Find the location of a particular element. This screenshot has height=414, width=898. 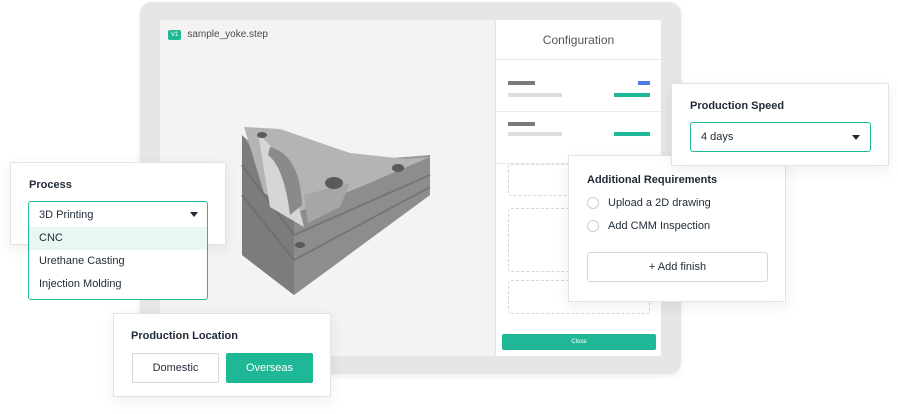

production-speed-title: Production Speed is located at coordinates (737, 106).